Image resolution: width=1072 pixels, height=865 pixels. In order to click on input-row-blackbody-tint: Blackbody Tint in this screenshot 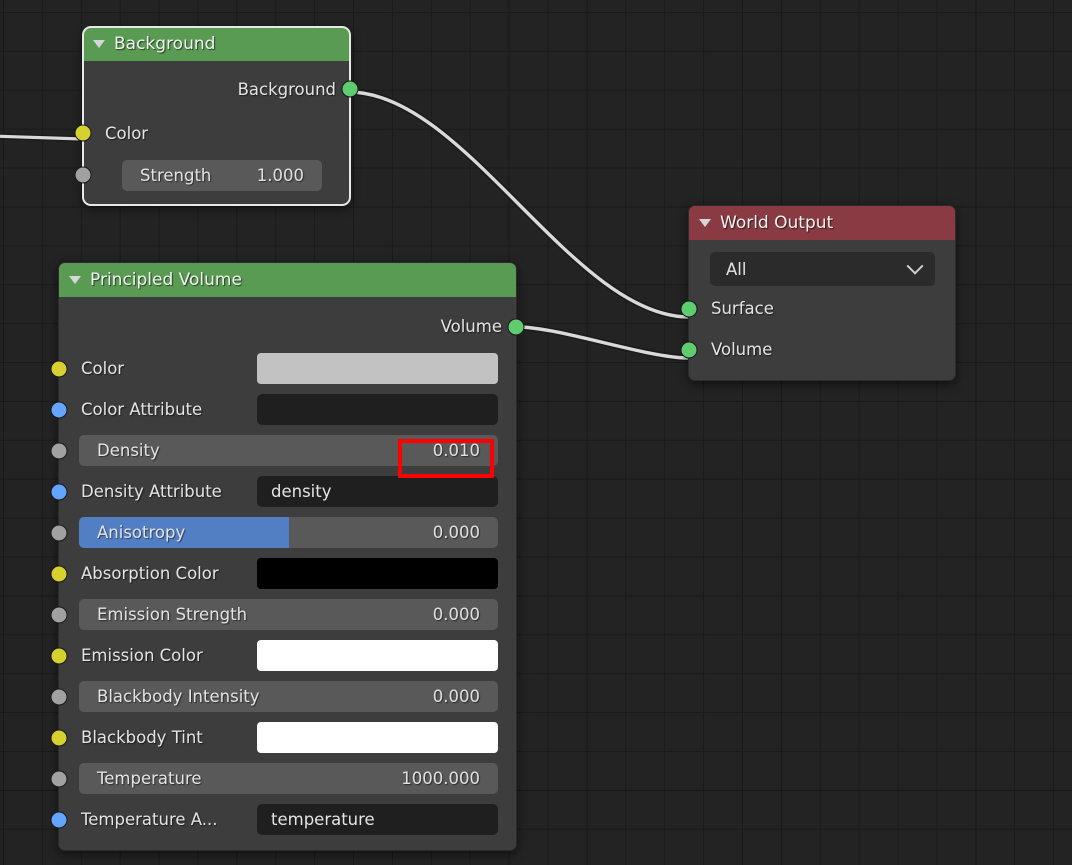, I will do `click(283, 737)`.